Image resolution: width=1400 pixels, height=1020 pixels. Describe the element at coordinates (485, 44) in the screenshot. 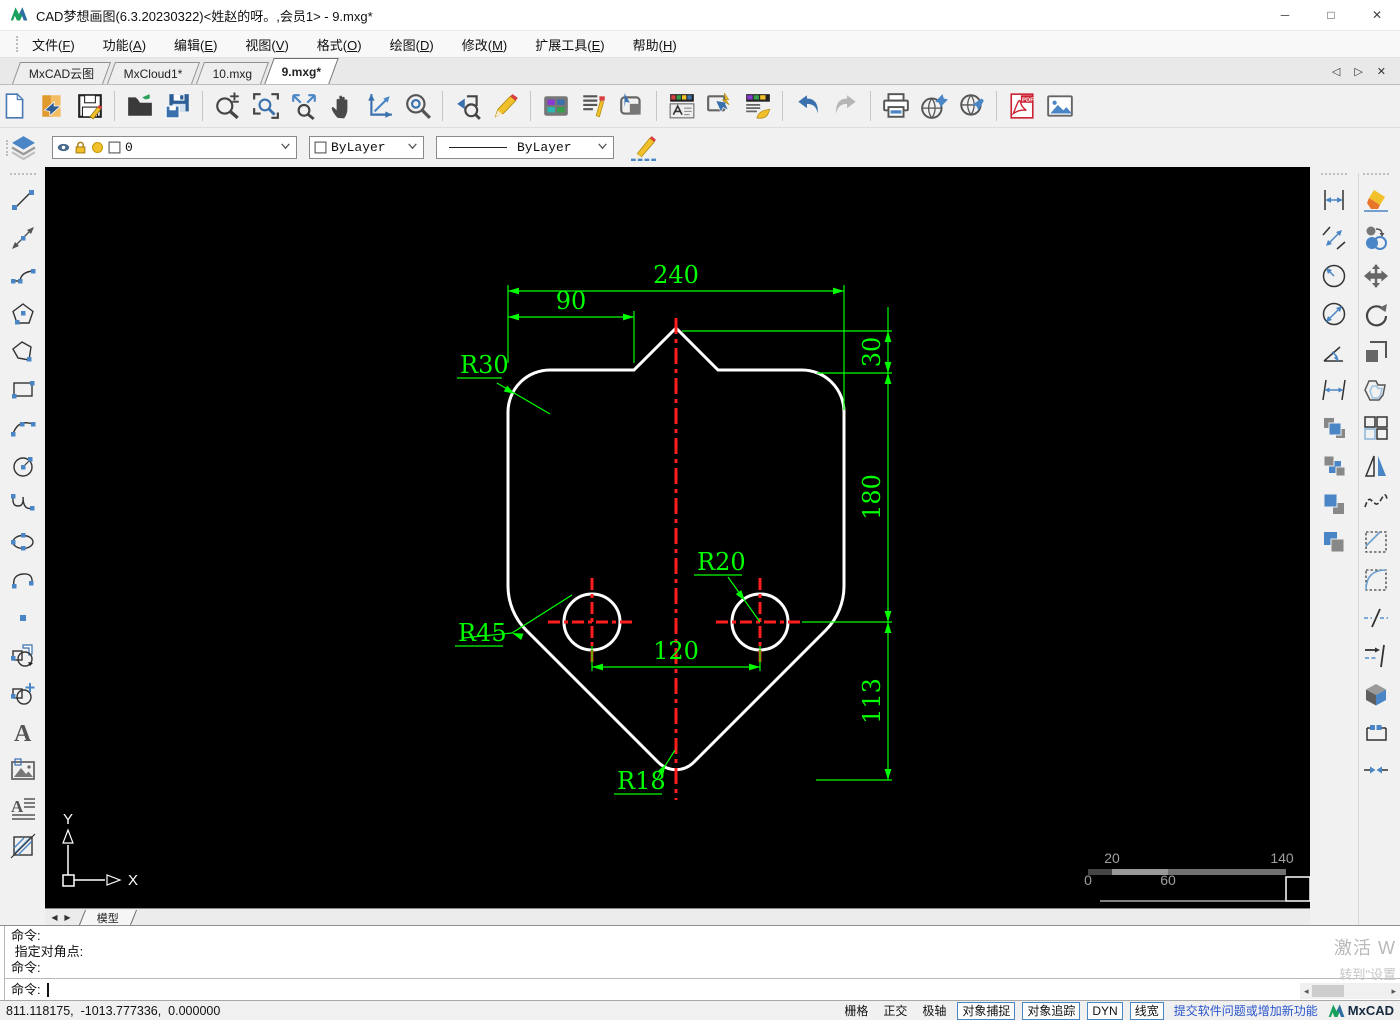

I see `menu-item-m6: 修改(M)` at that location.